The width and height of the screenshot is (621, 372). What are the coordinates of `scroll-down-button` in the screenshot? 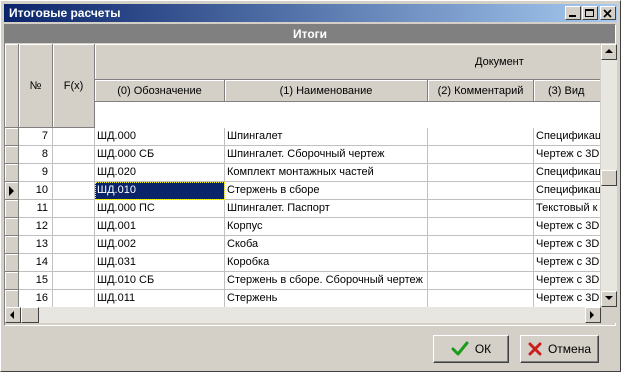 It's located at (609, 299).